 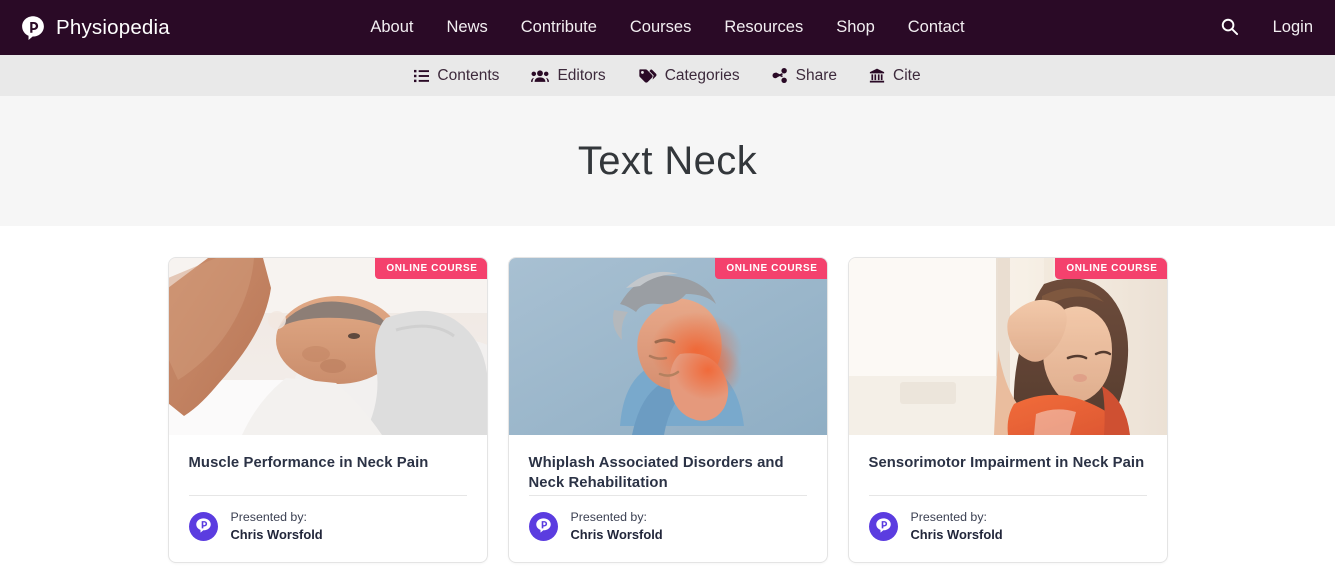 I want to click on sub-nav-item-editors: Editors, so click(x=568, y=75).